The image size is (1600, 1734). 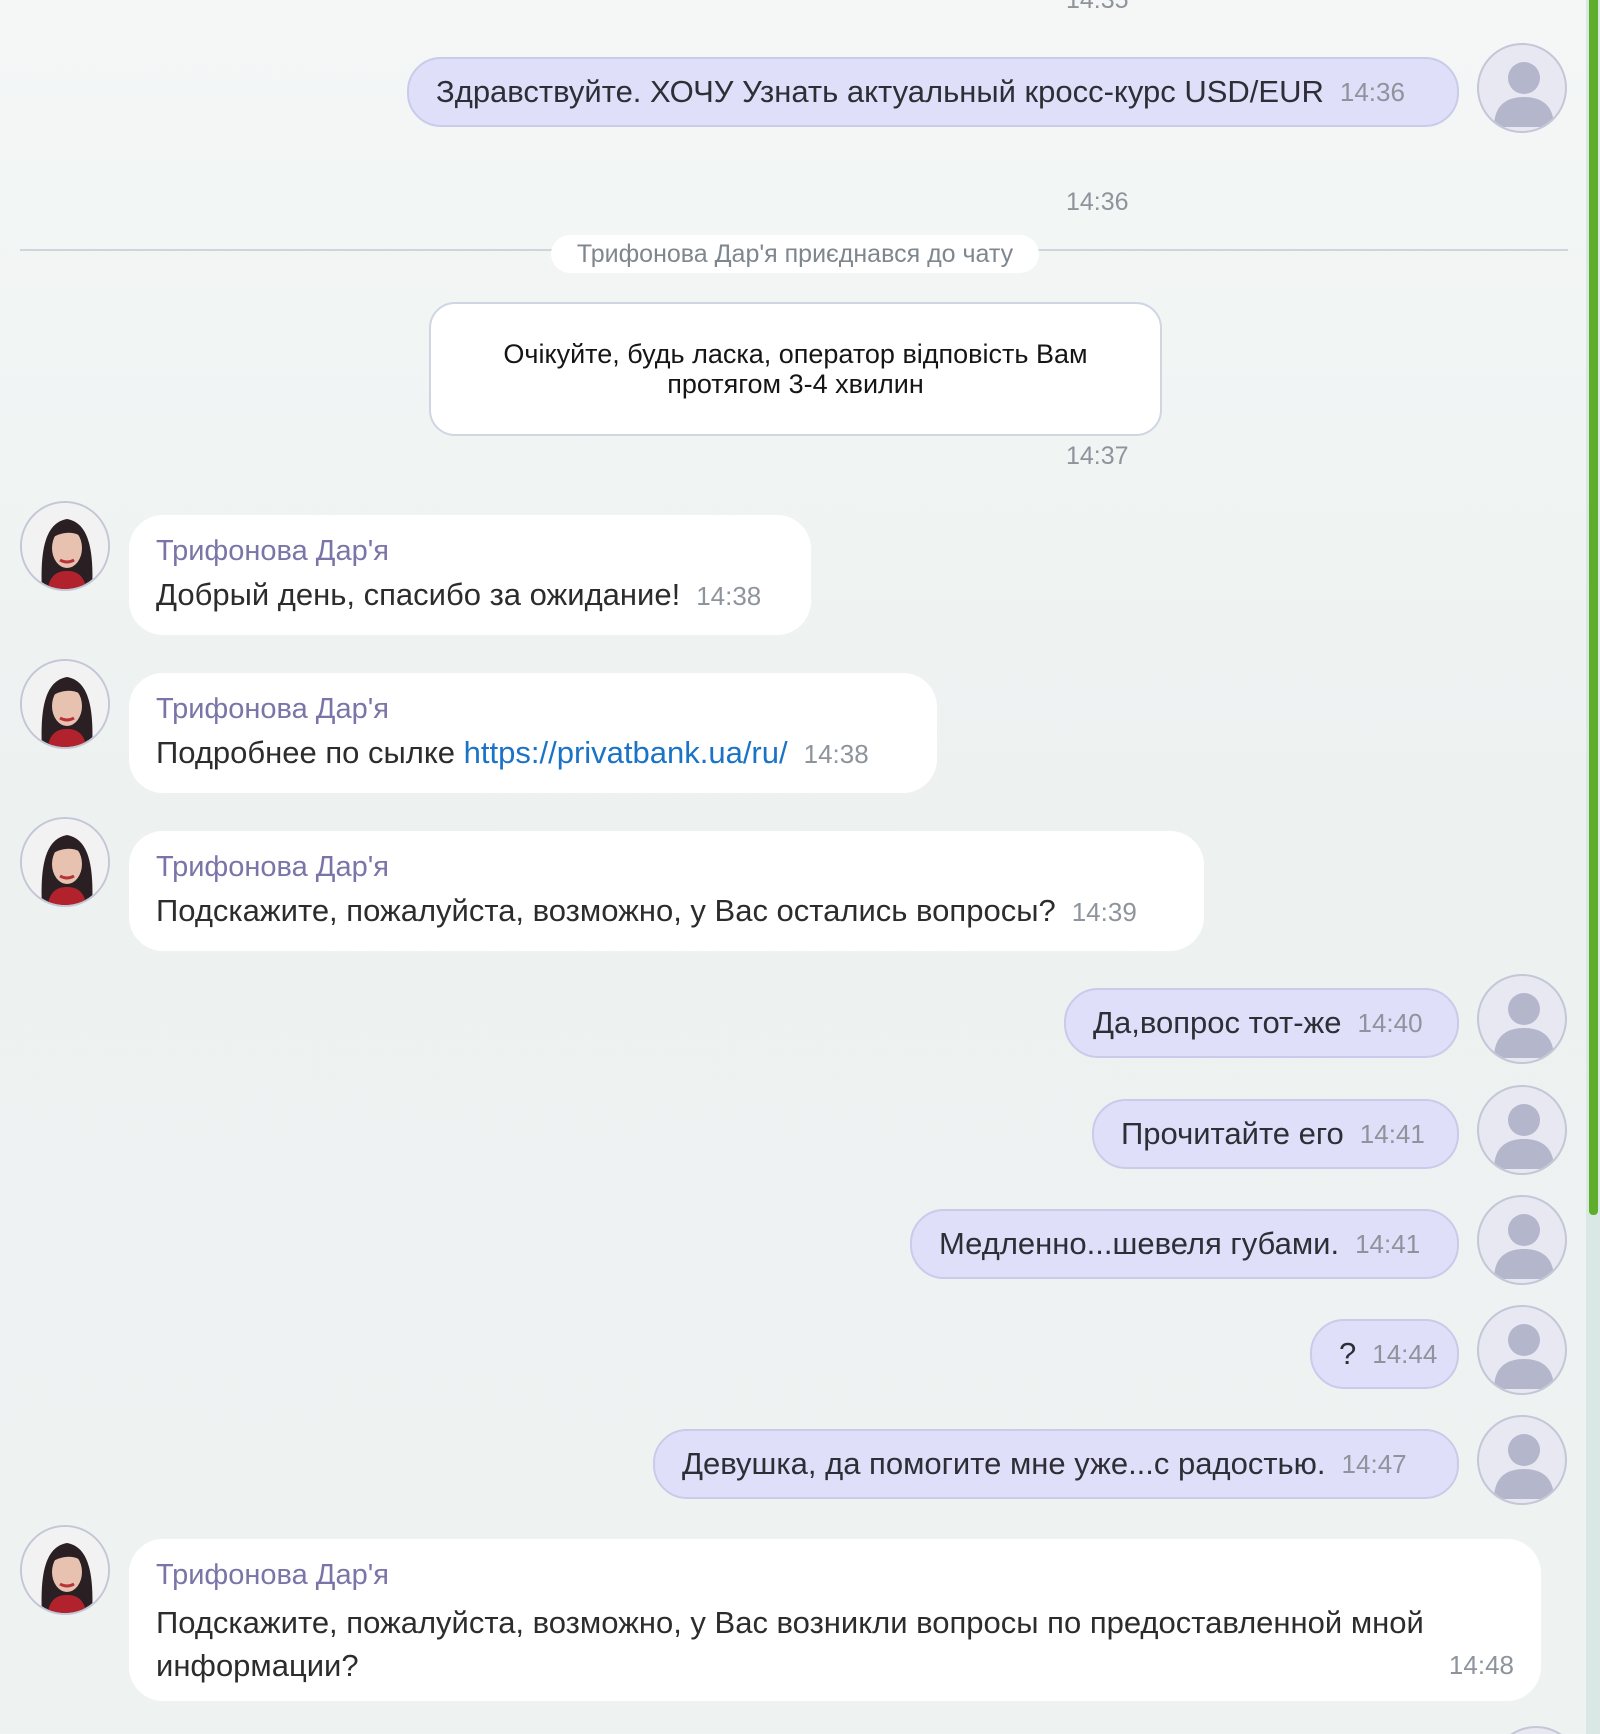 What do you see at coordinates (1348, 1353) in the screenshot?
I see `message-text: ?` at bounding box center [1348, 1353].